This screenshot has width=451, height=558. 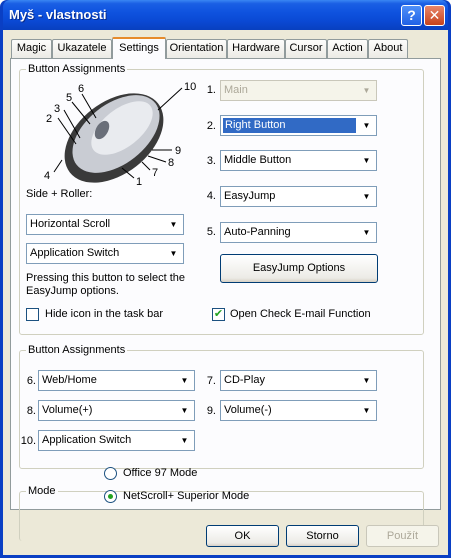 I want to click on combo-value: Web/Home, so click(x=69, y=380).